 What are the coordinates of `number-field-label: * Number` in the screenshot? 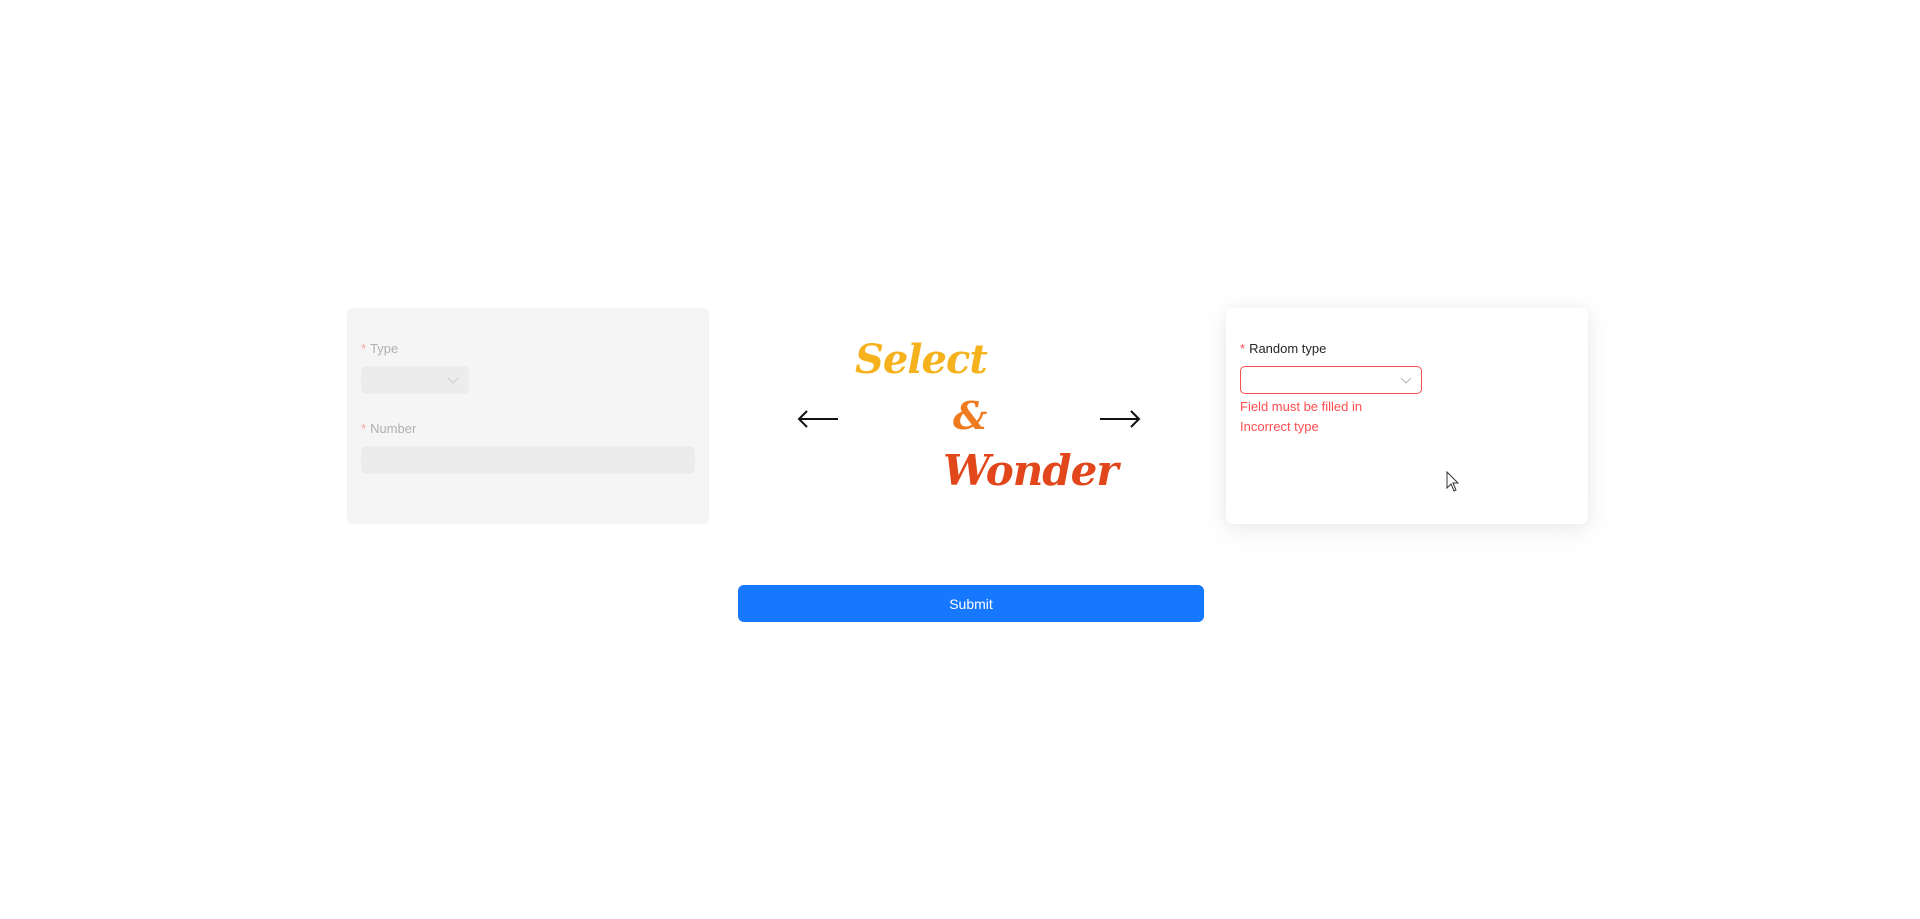 It's located at (388, 429).